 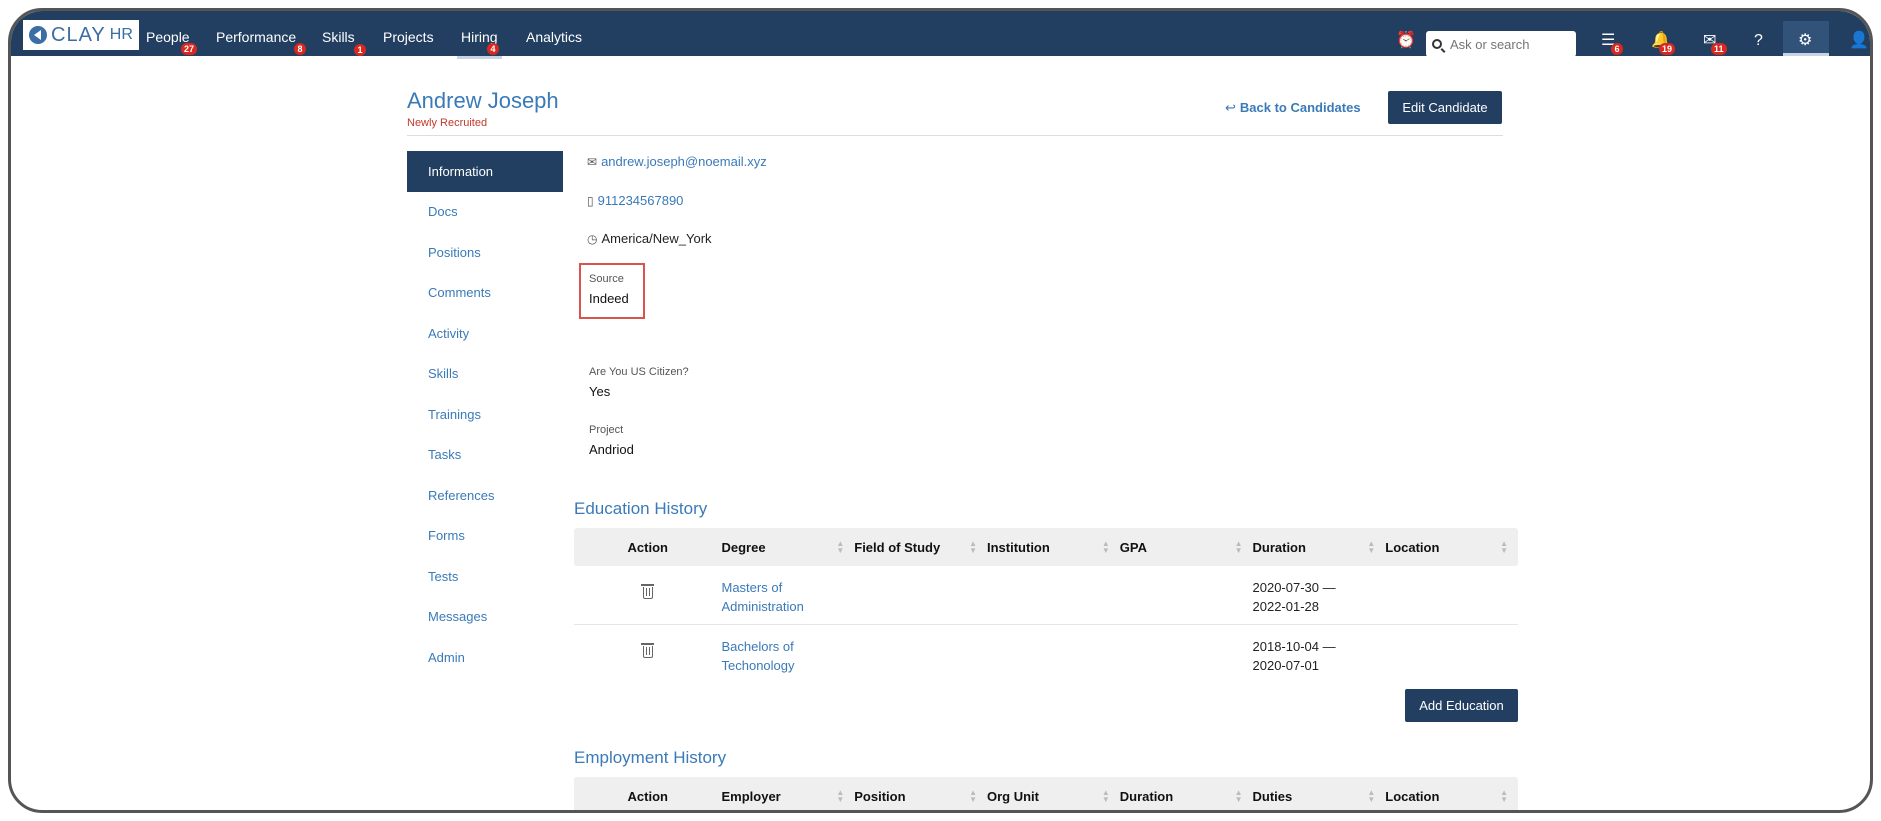 What do you see at coordinates (1186, 660) in the screenshot?
I see `gpa-cell` at bounding box center [1186, 660].